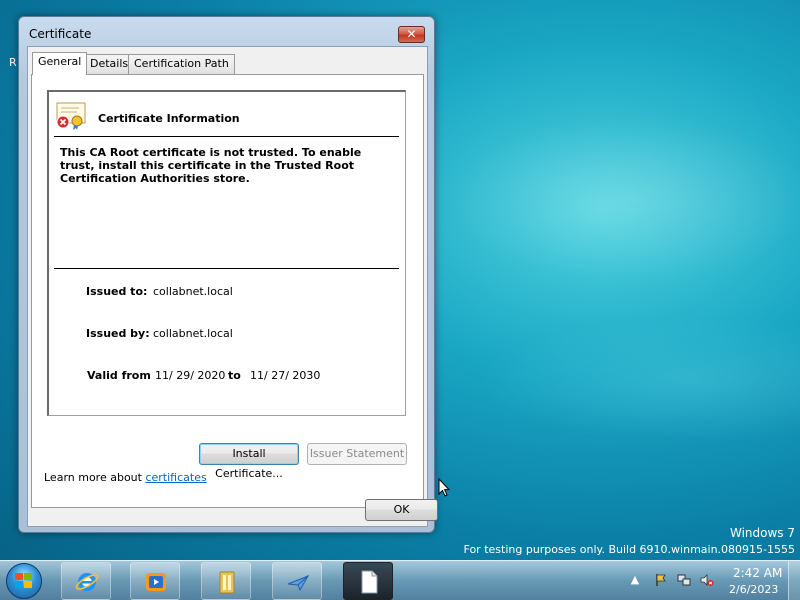 The height and width of the screenshot is (600, 800). Describe the element at coordinates (13, 62) in the screenshot. I see `desktop-icon-label: R` at that location.